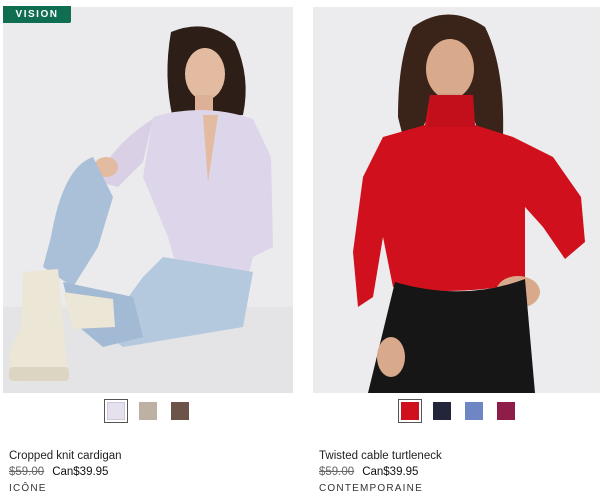 This screenshot has height=498, width=600. I want to click on brand-label: CONTEMPORAINE, so click(371, 488).